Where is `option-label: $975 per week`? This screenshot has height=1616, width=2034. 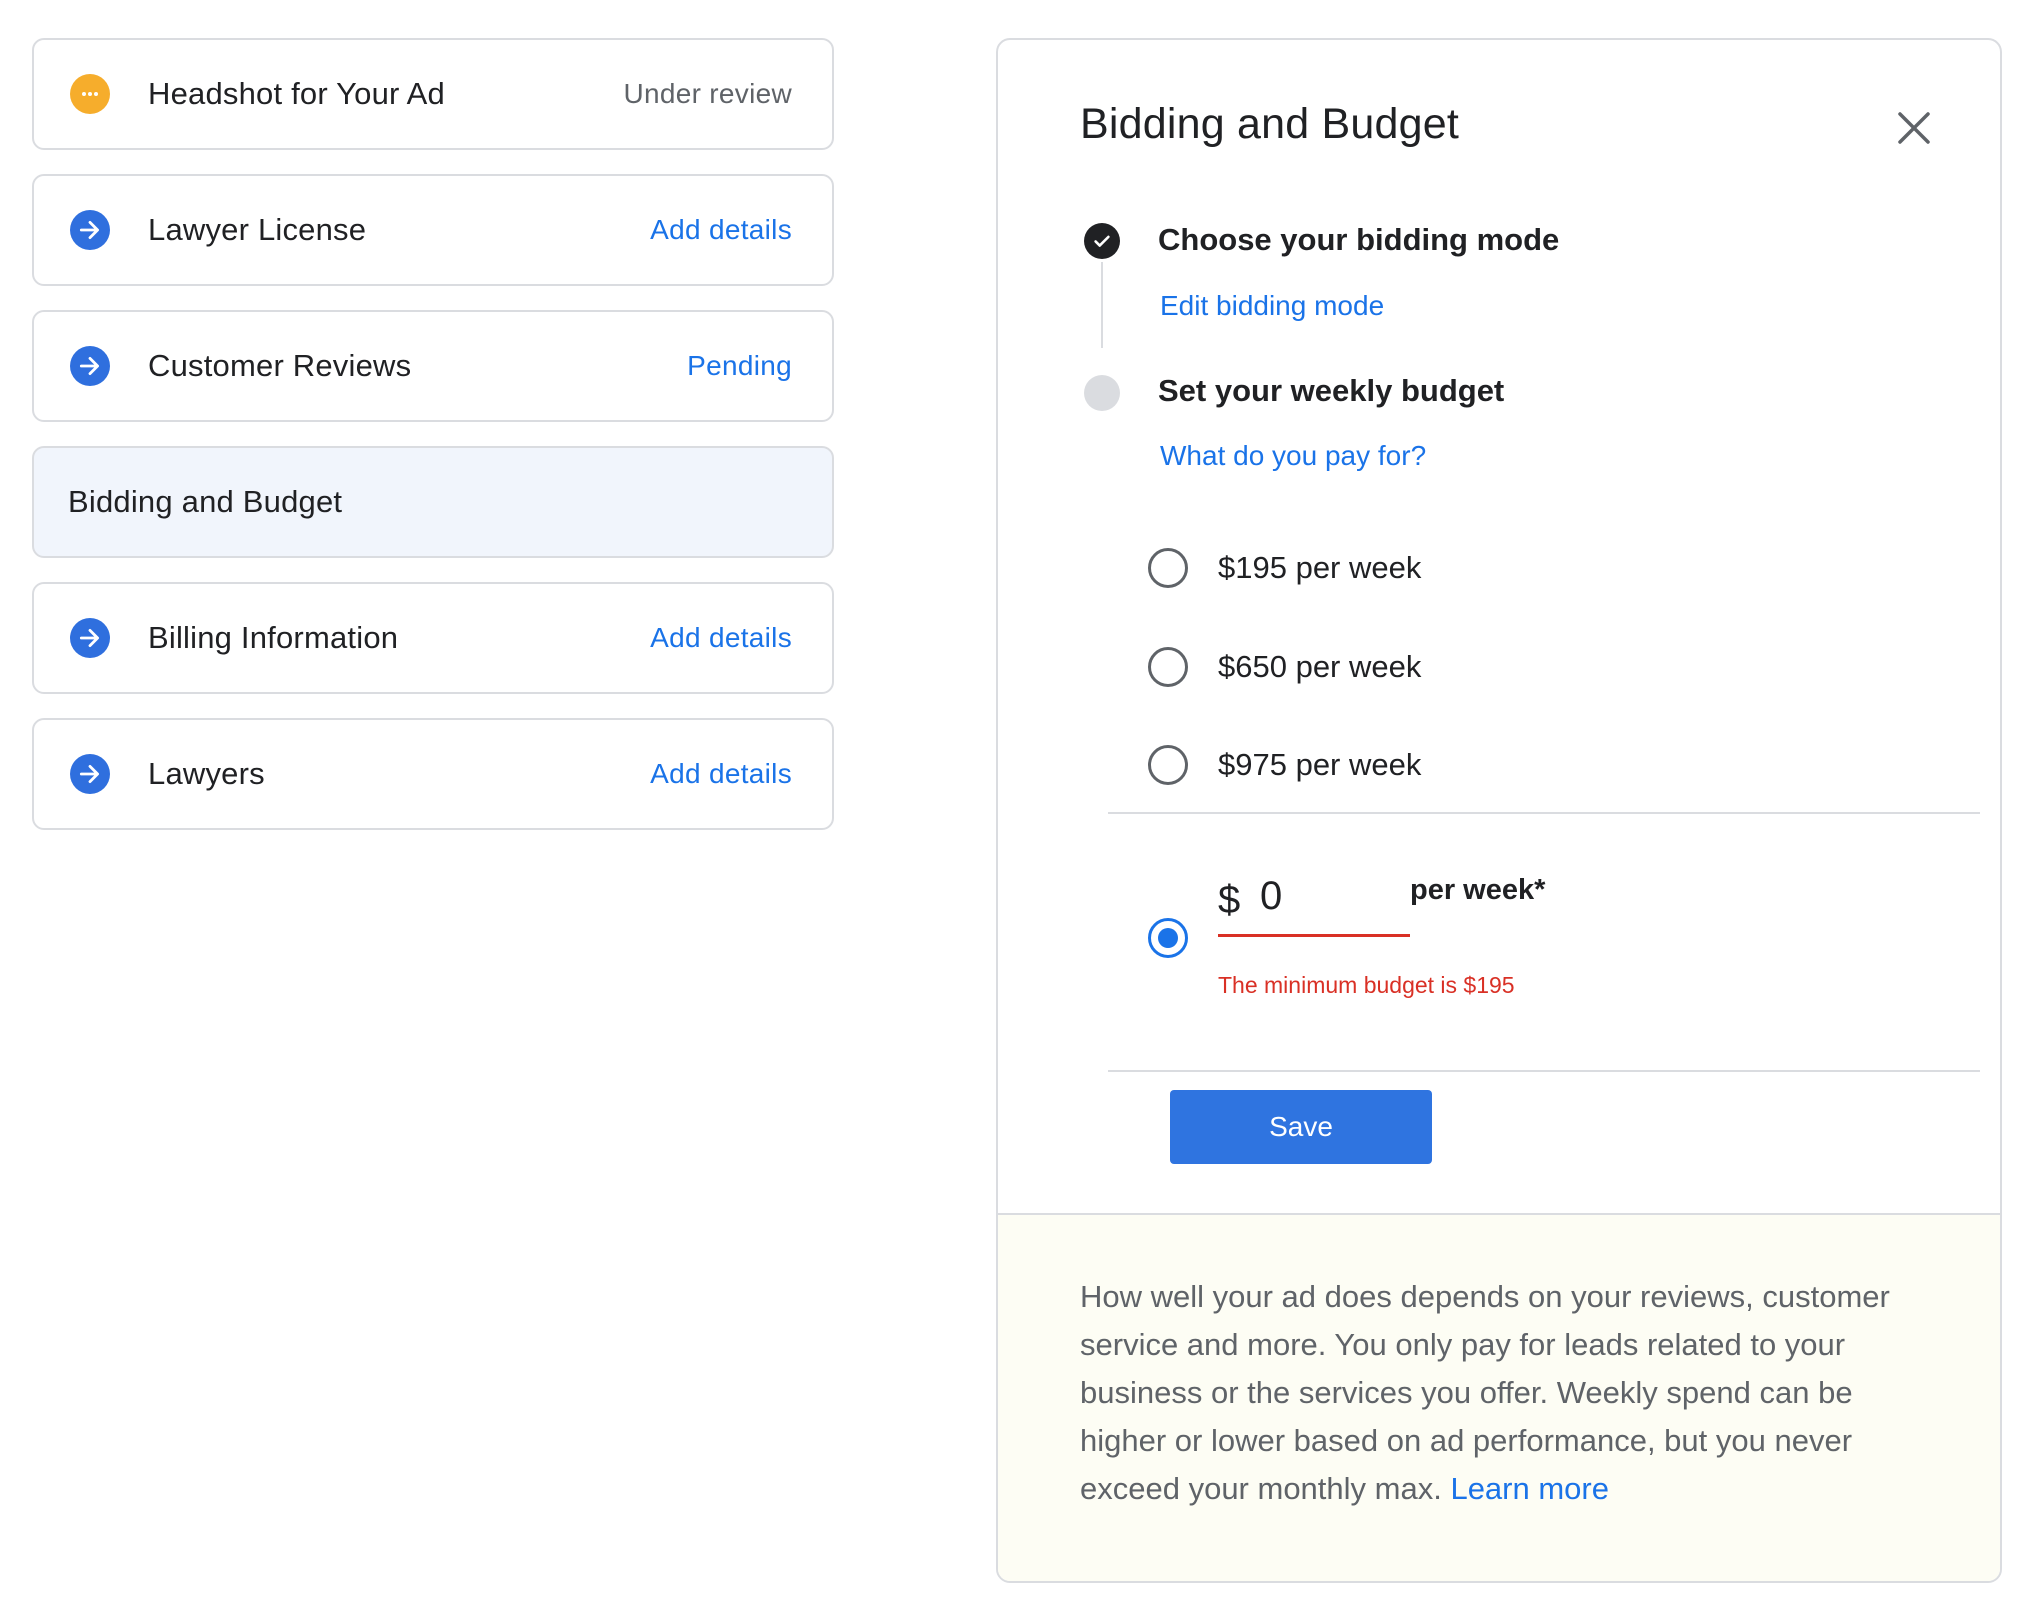 option-label: $975 per week is located at coordinates (1320, 764).